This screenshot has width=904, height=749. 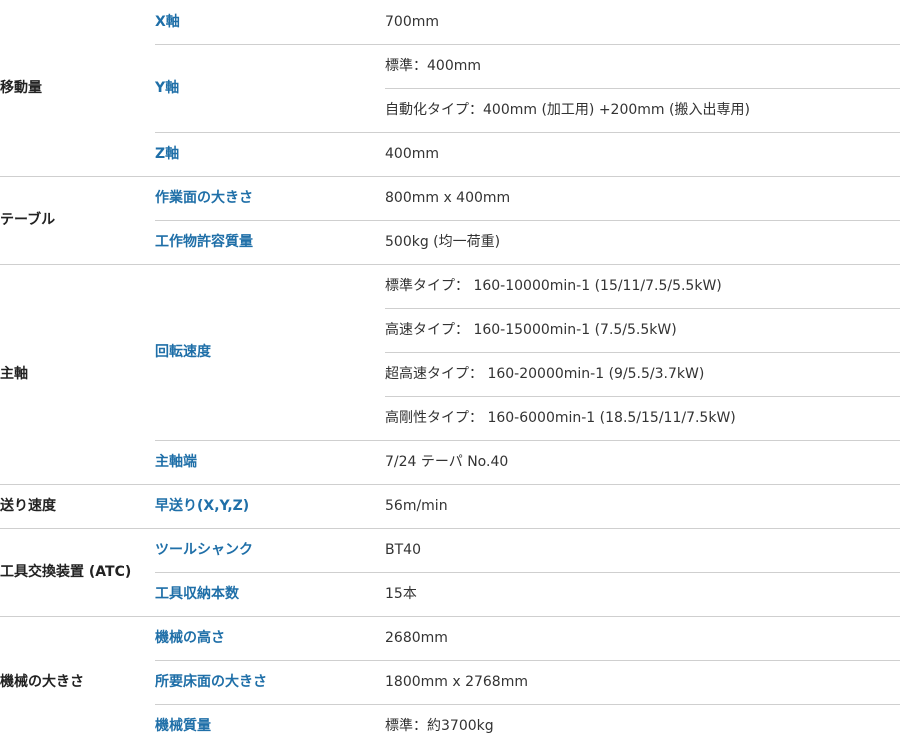 I want to click on row-value-machine-height: 2680mm, so click(x=642, y=637).